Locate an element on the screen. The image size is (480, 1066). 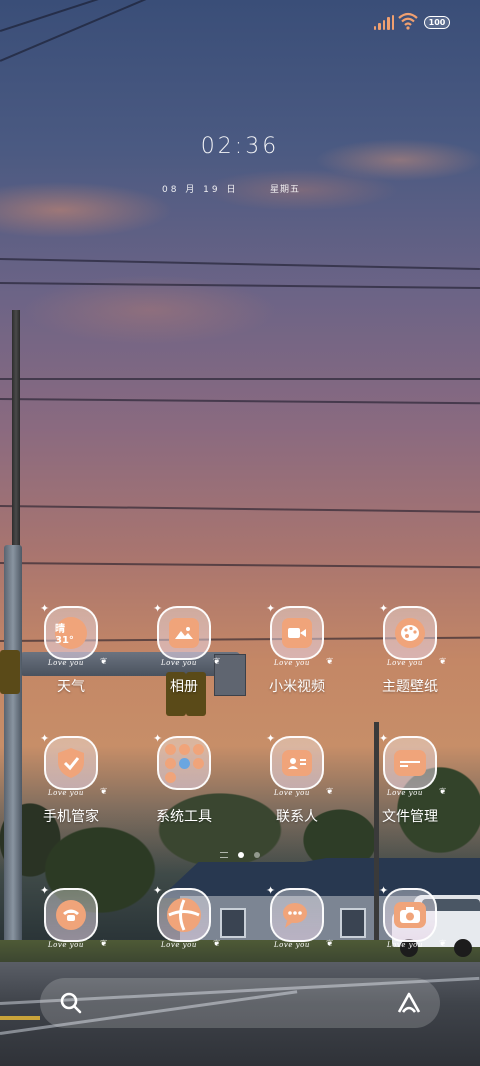
app-label: 手机管家 is located at coordinates (71, 817).